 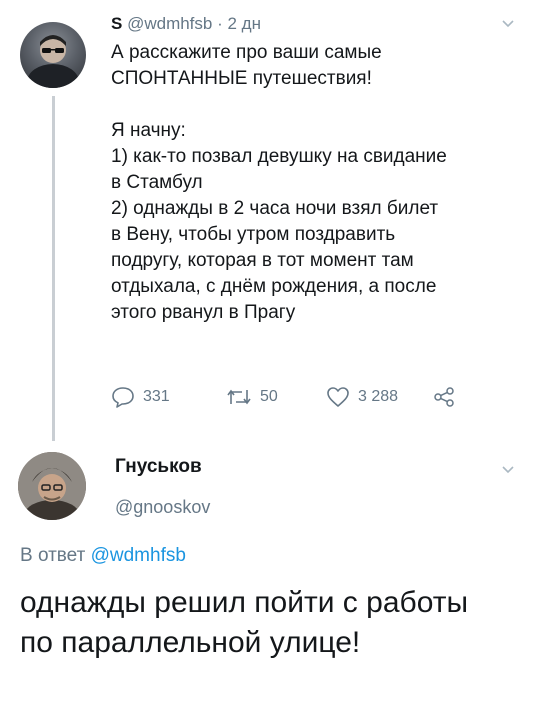 What do you see at coordinates (138, 555) in the screenshot?
I see `reply-to-link: @wdmhfsb` at bounding box center [138, 555].